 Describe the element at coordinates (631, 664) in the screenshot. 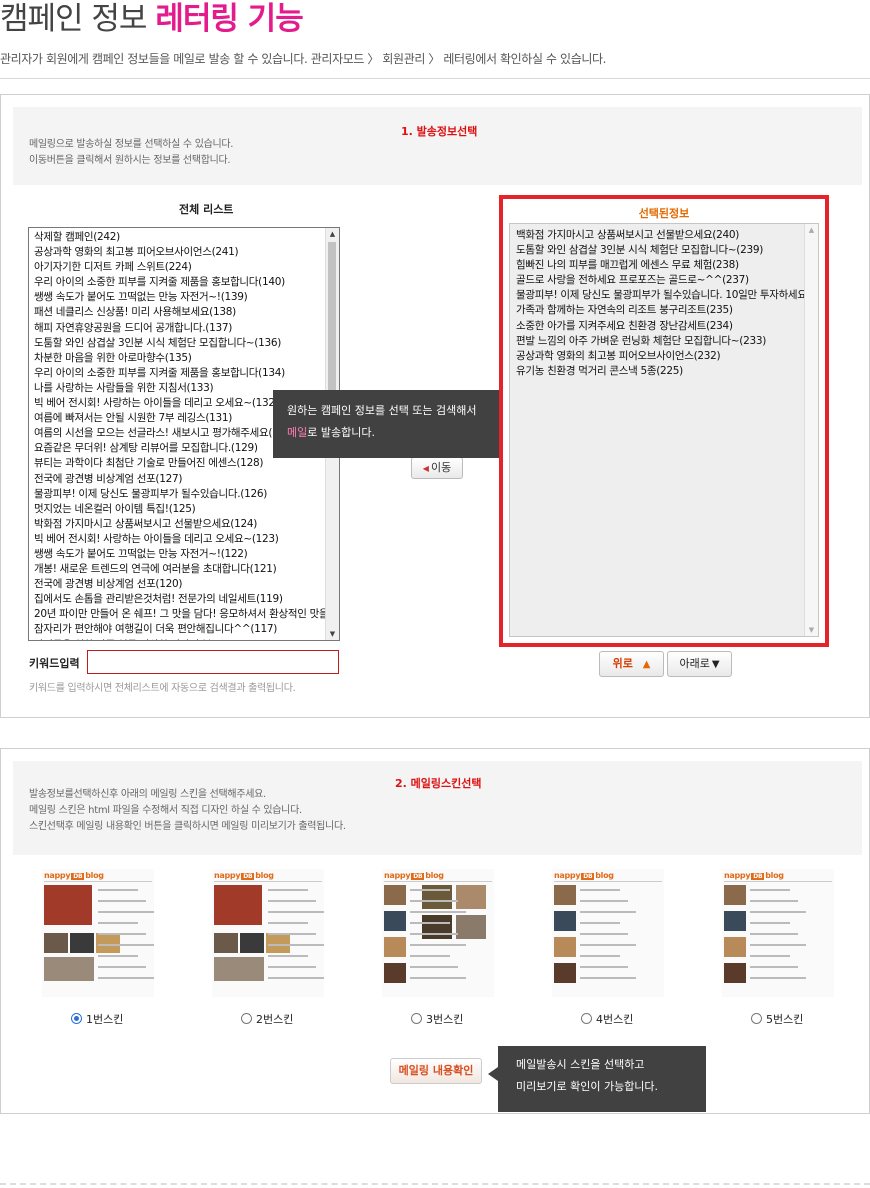

I see `move-up-button: 위로 ▲` at that location.